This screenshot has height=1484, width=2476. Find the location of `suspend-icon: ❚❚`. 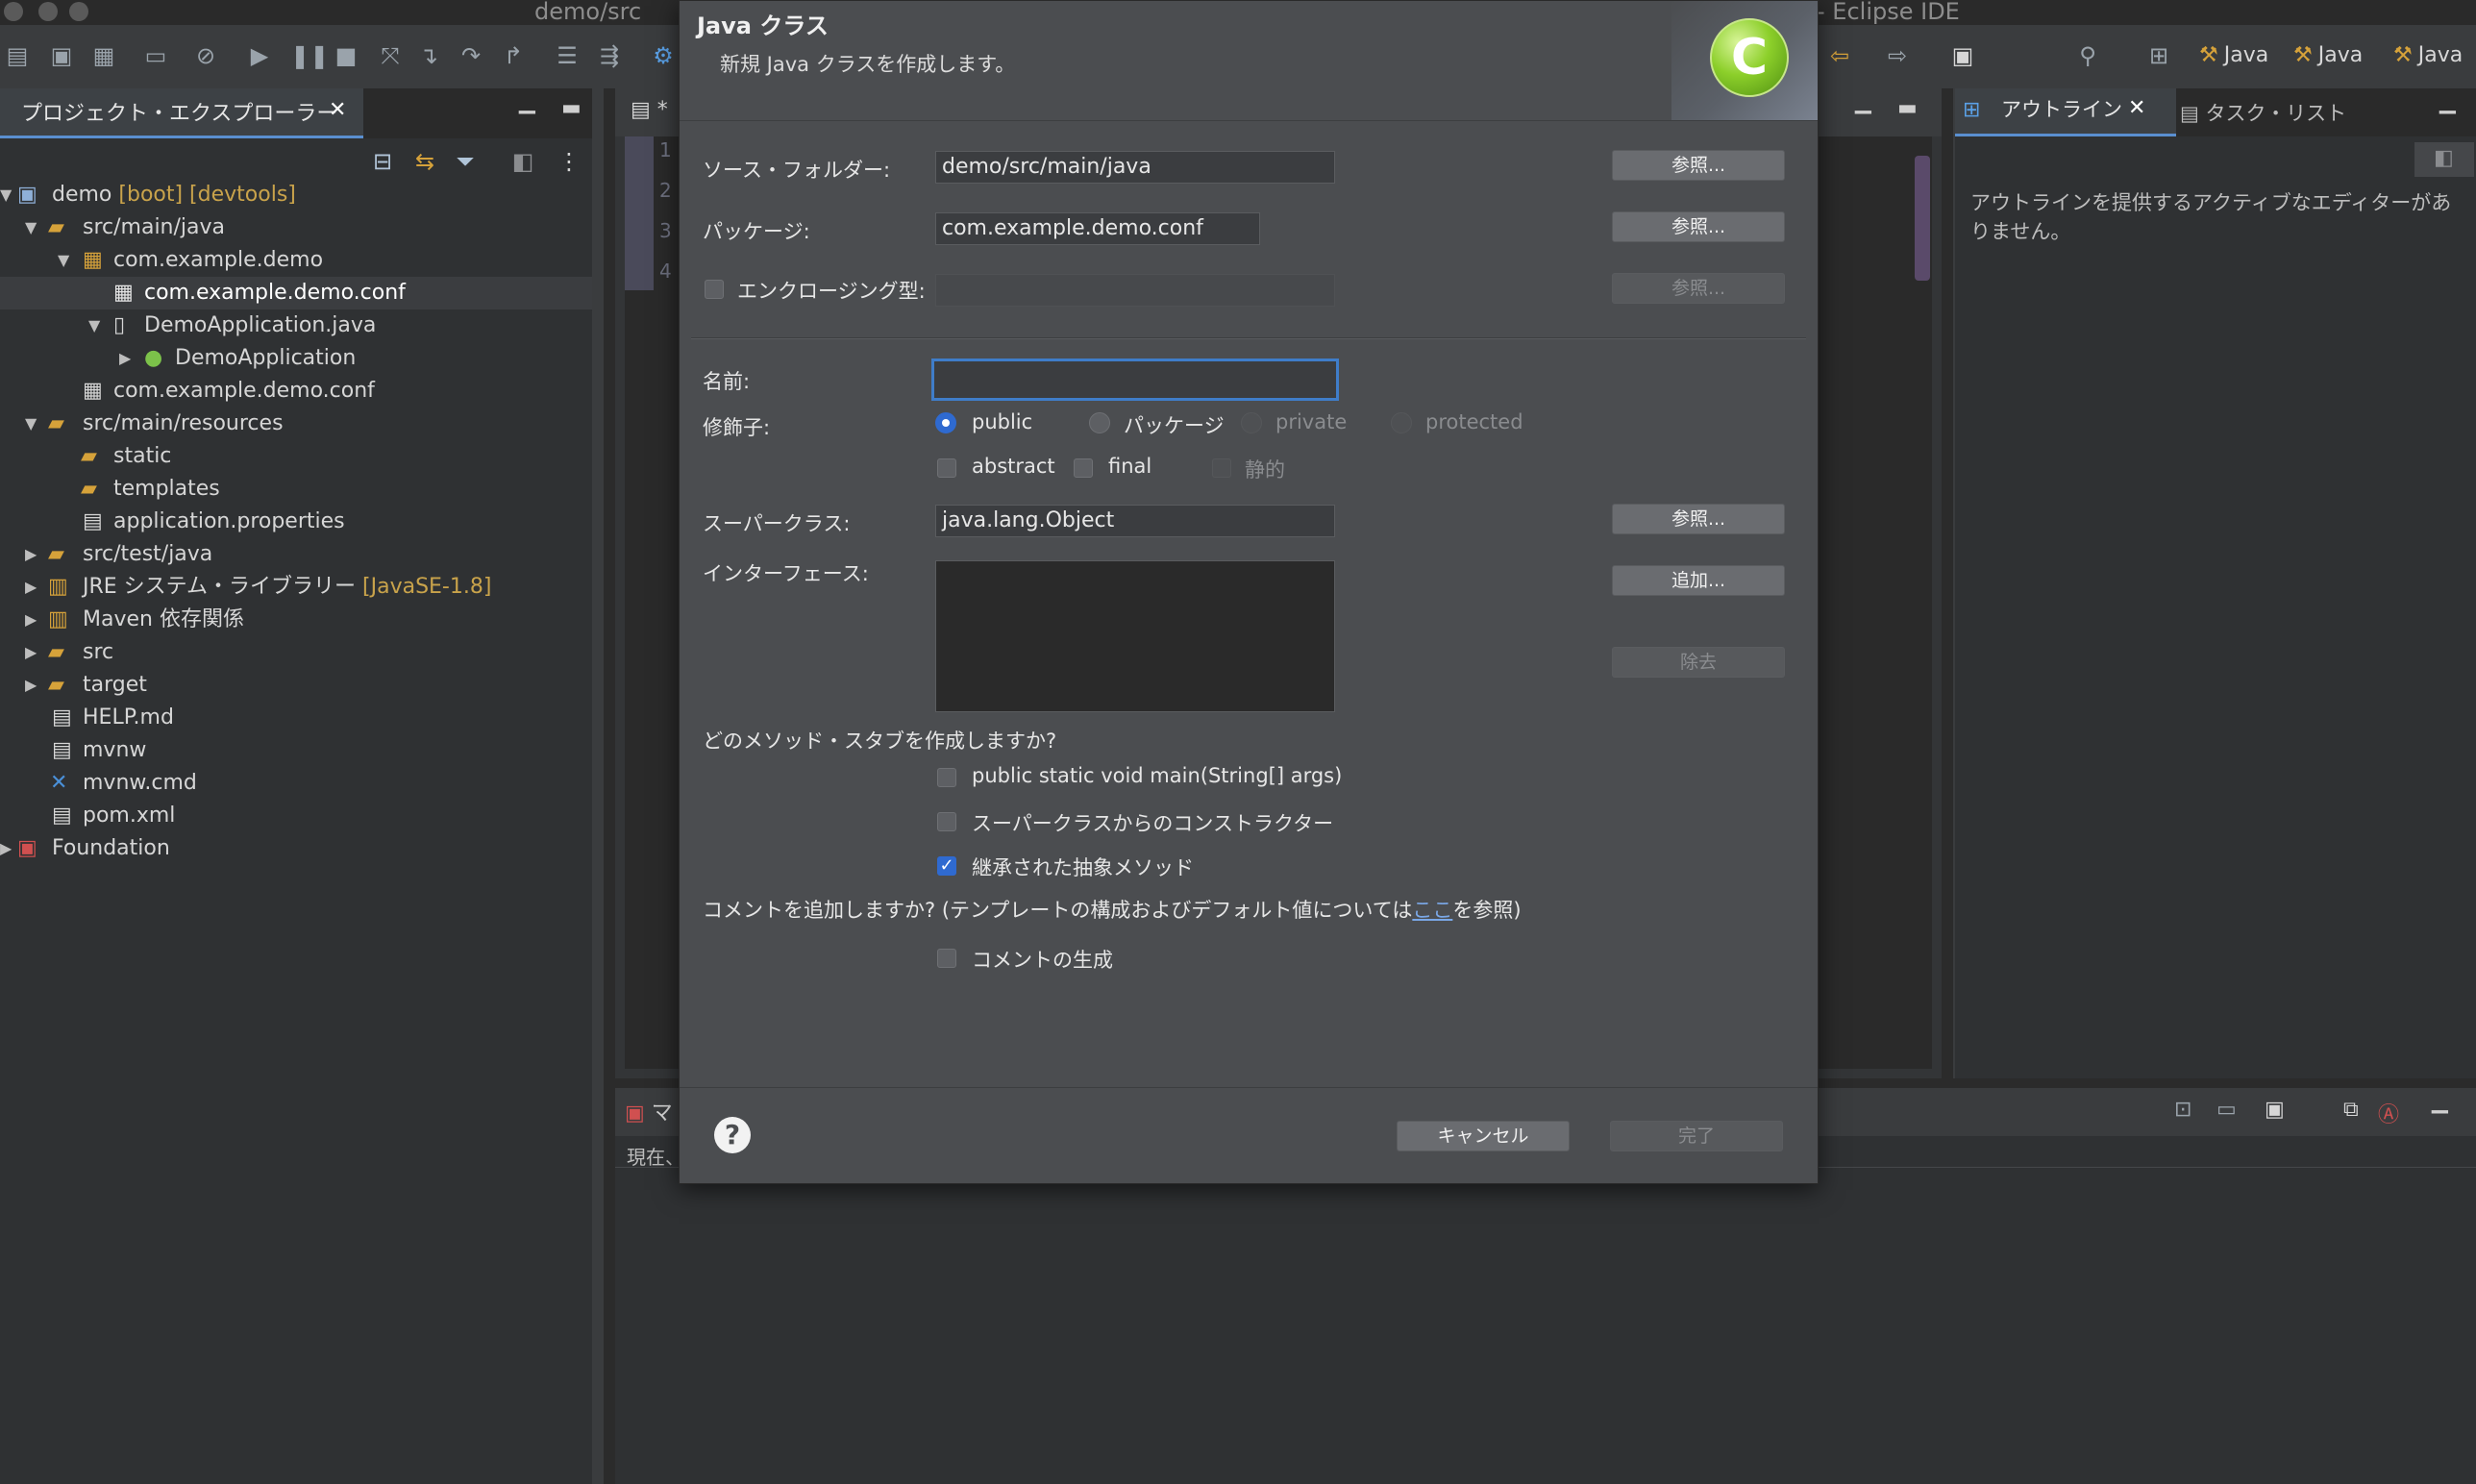

suspend-icon: ❚❚ is located at coordinates (309, 55).